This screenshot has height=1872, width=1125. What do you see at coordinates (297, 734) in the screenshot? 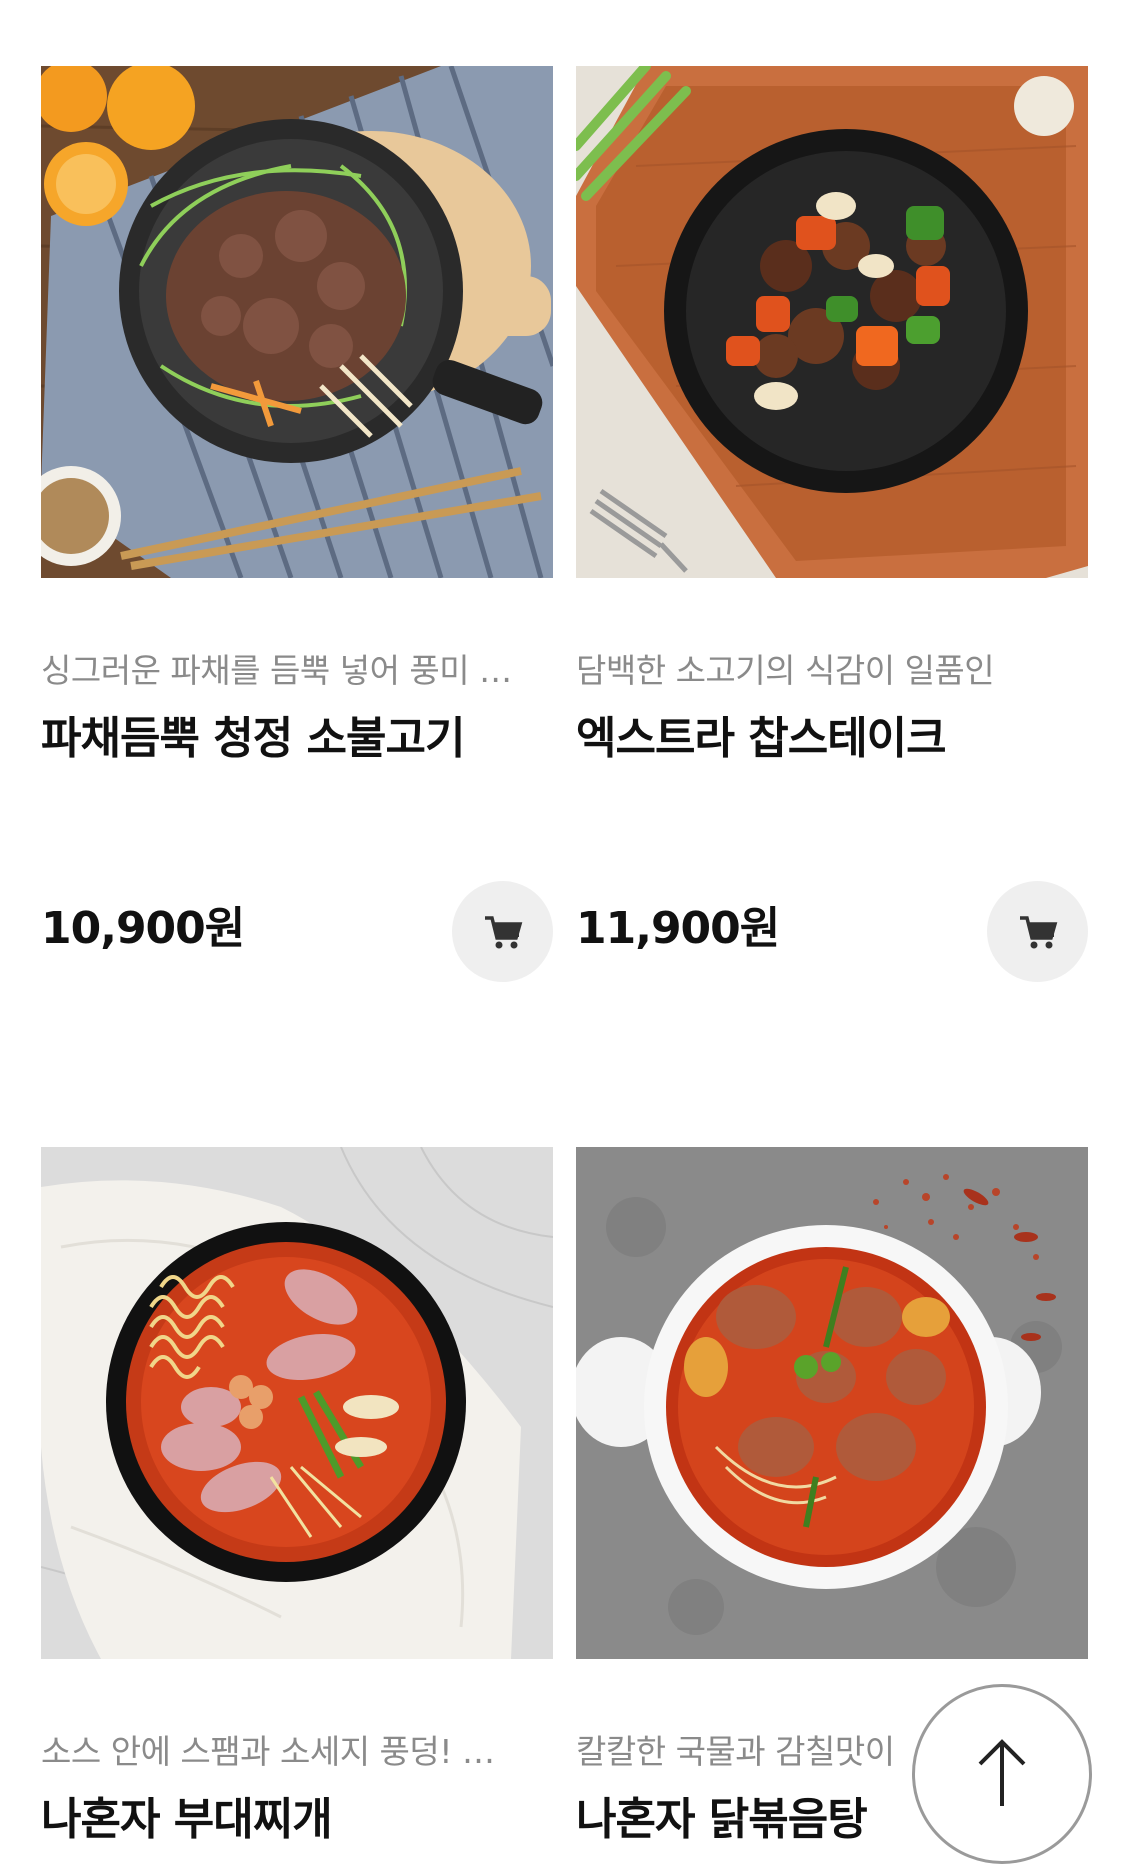
I see `product-name: 파채듬뿍 청정 소불고기` at bounding box center [297, 734].